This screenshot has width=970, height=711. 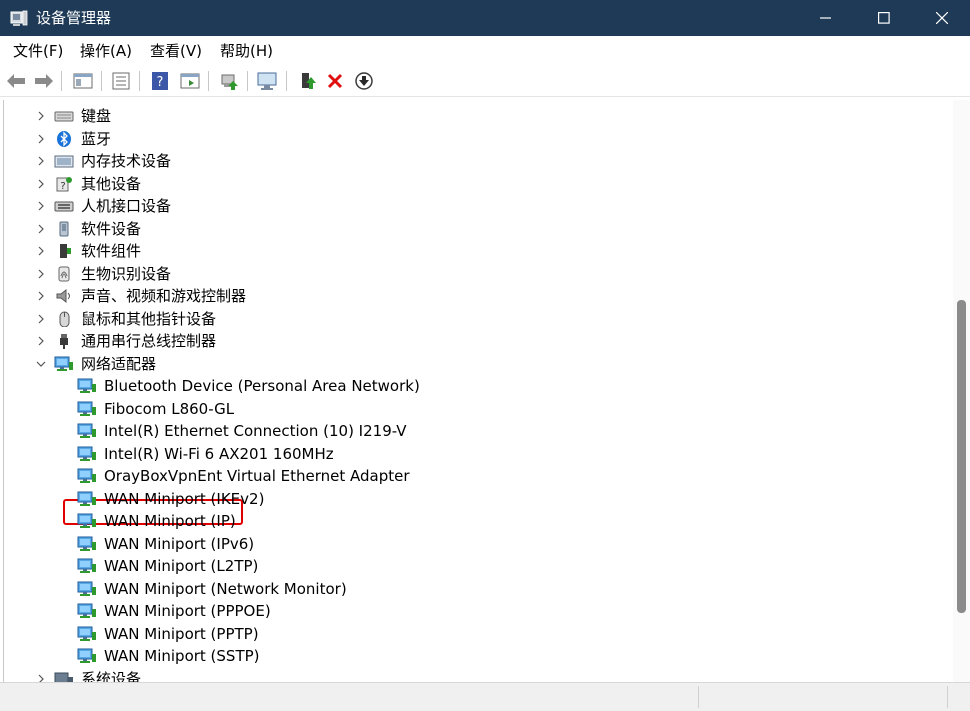 What do you see at coordinates (38, 51) in the screenshot?
I see `menu-item-0: 文件(F)` at bounding box center [38, 51].